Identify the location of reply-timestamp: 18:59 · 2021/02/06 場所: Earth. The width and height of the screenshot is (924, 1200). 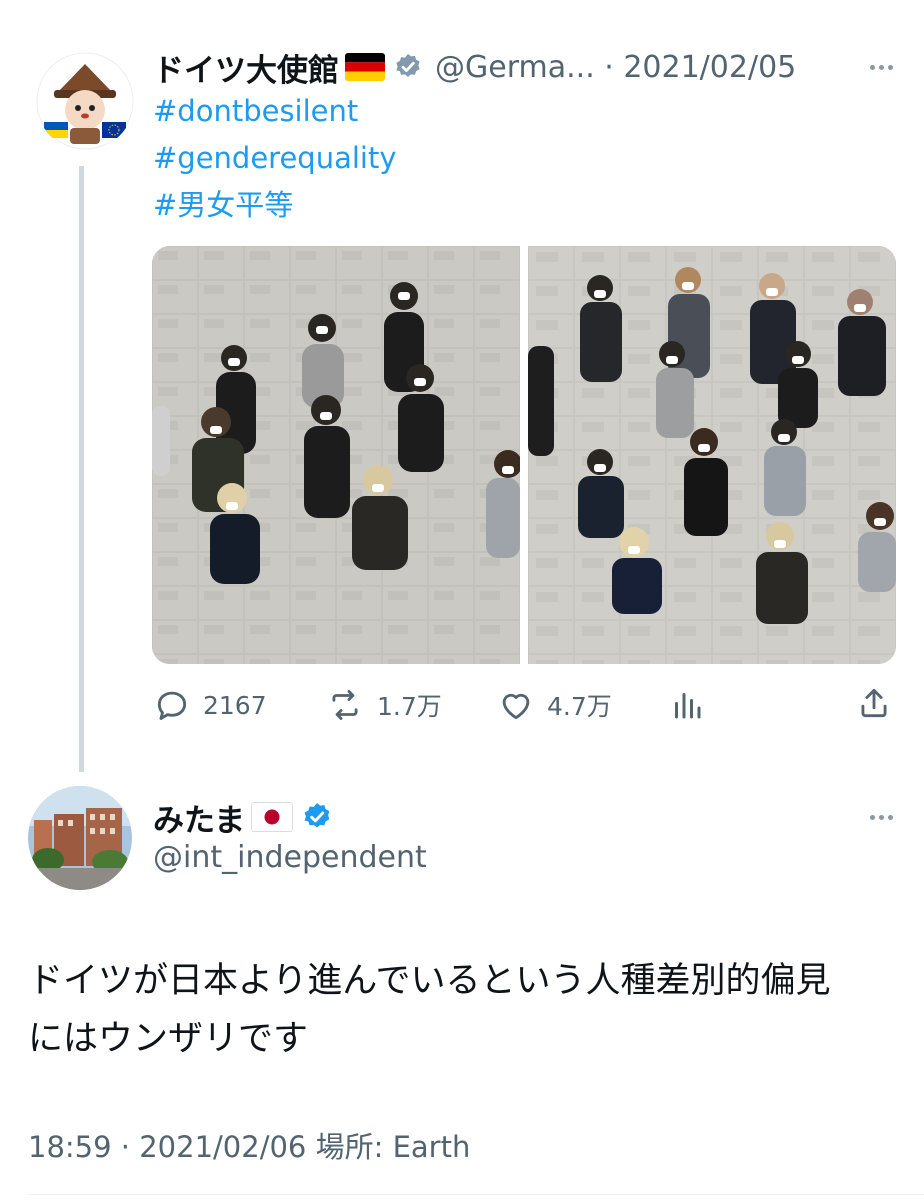
(249, 1145).